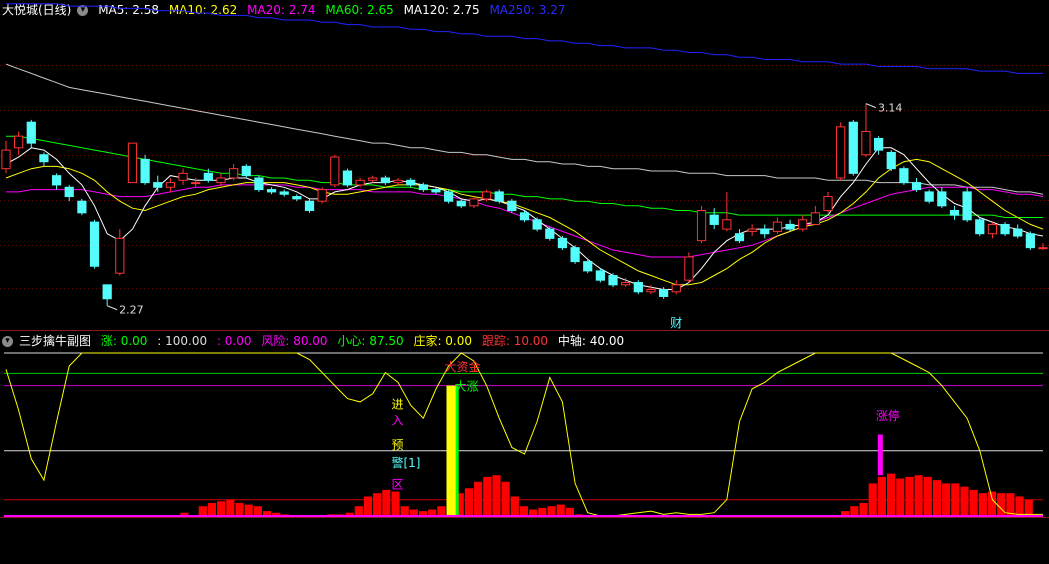  Describe the element at coordinates (871, 106) in the screenshot. I see `high-marker-line` at that location.